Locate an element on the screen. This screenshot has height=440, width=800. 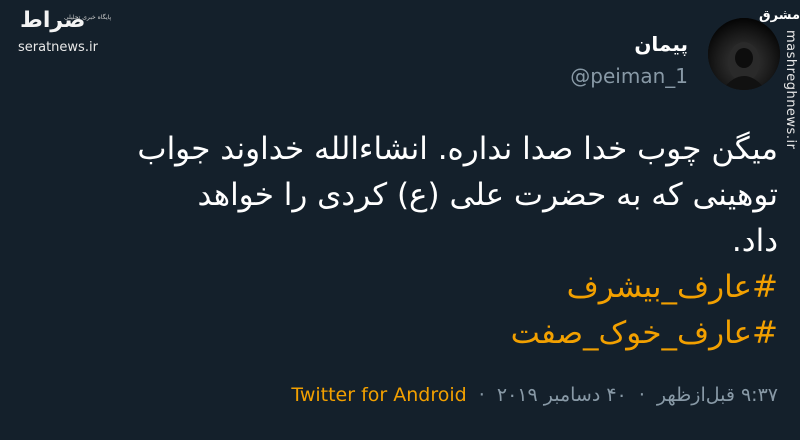
seratnews-tagline: پایگاه خبری تحلیلی is located at coordinates (88, 17).